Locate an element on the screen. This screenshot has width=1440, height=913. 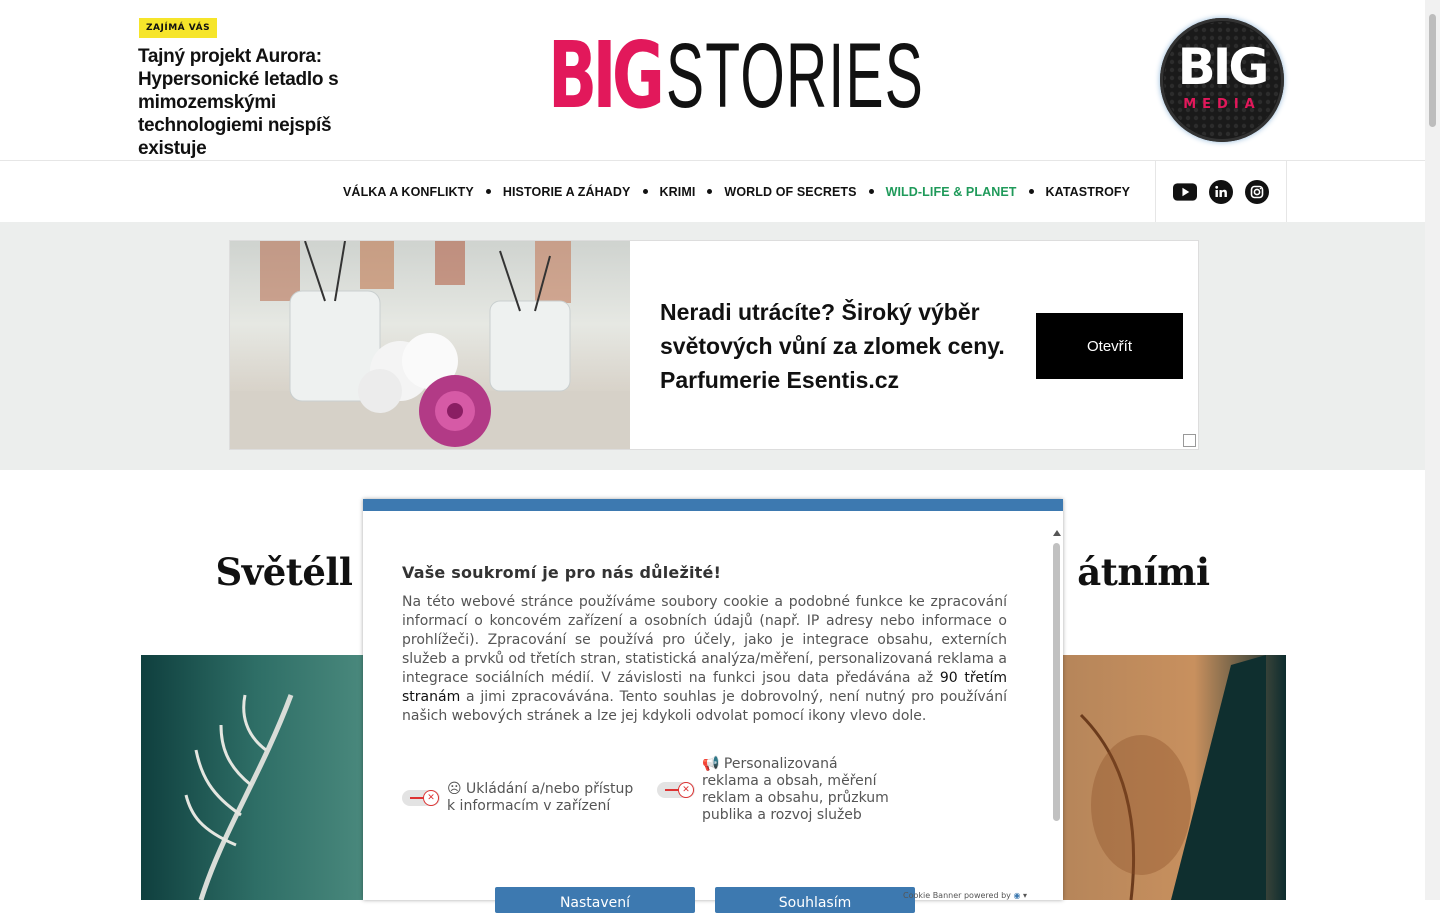
scroll-up-icon is located at coordinates (1057, 533).